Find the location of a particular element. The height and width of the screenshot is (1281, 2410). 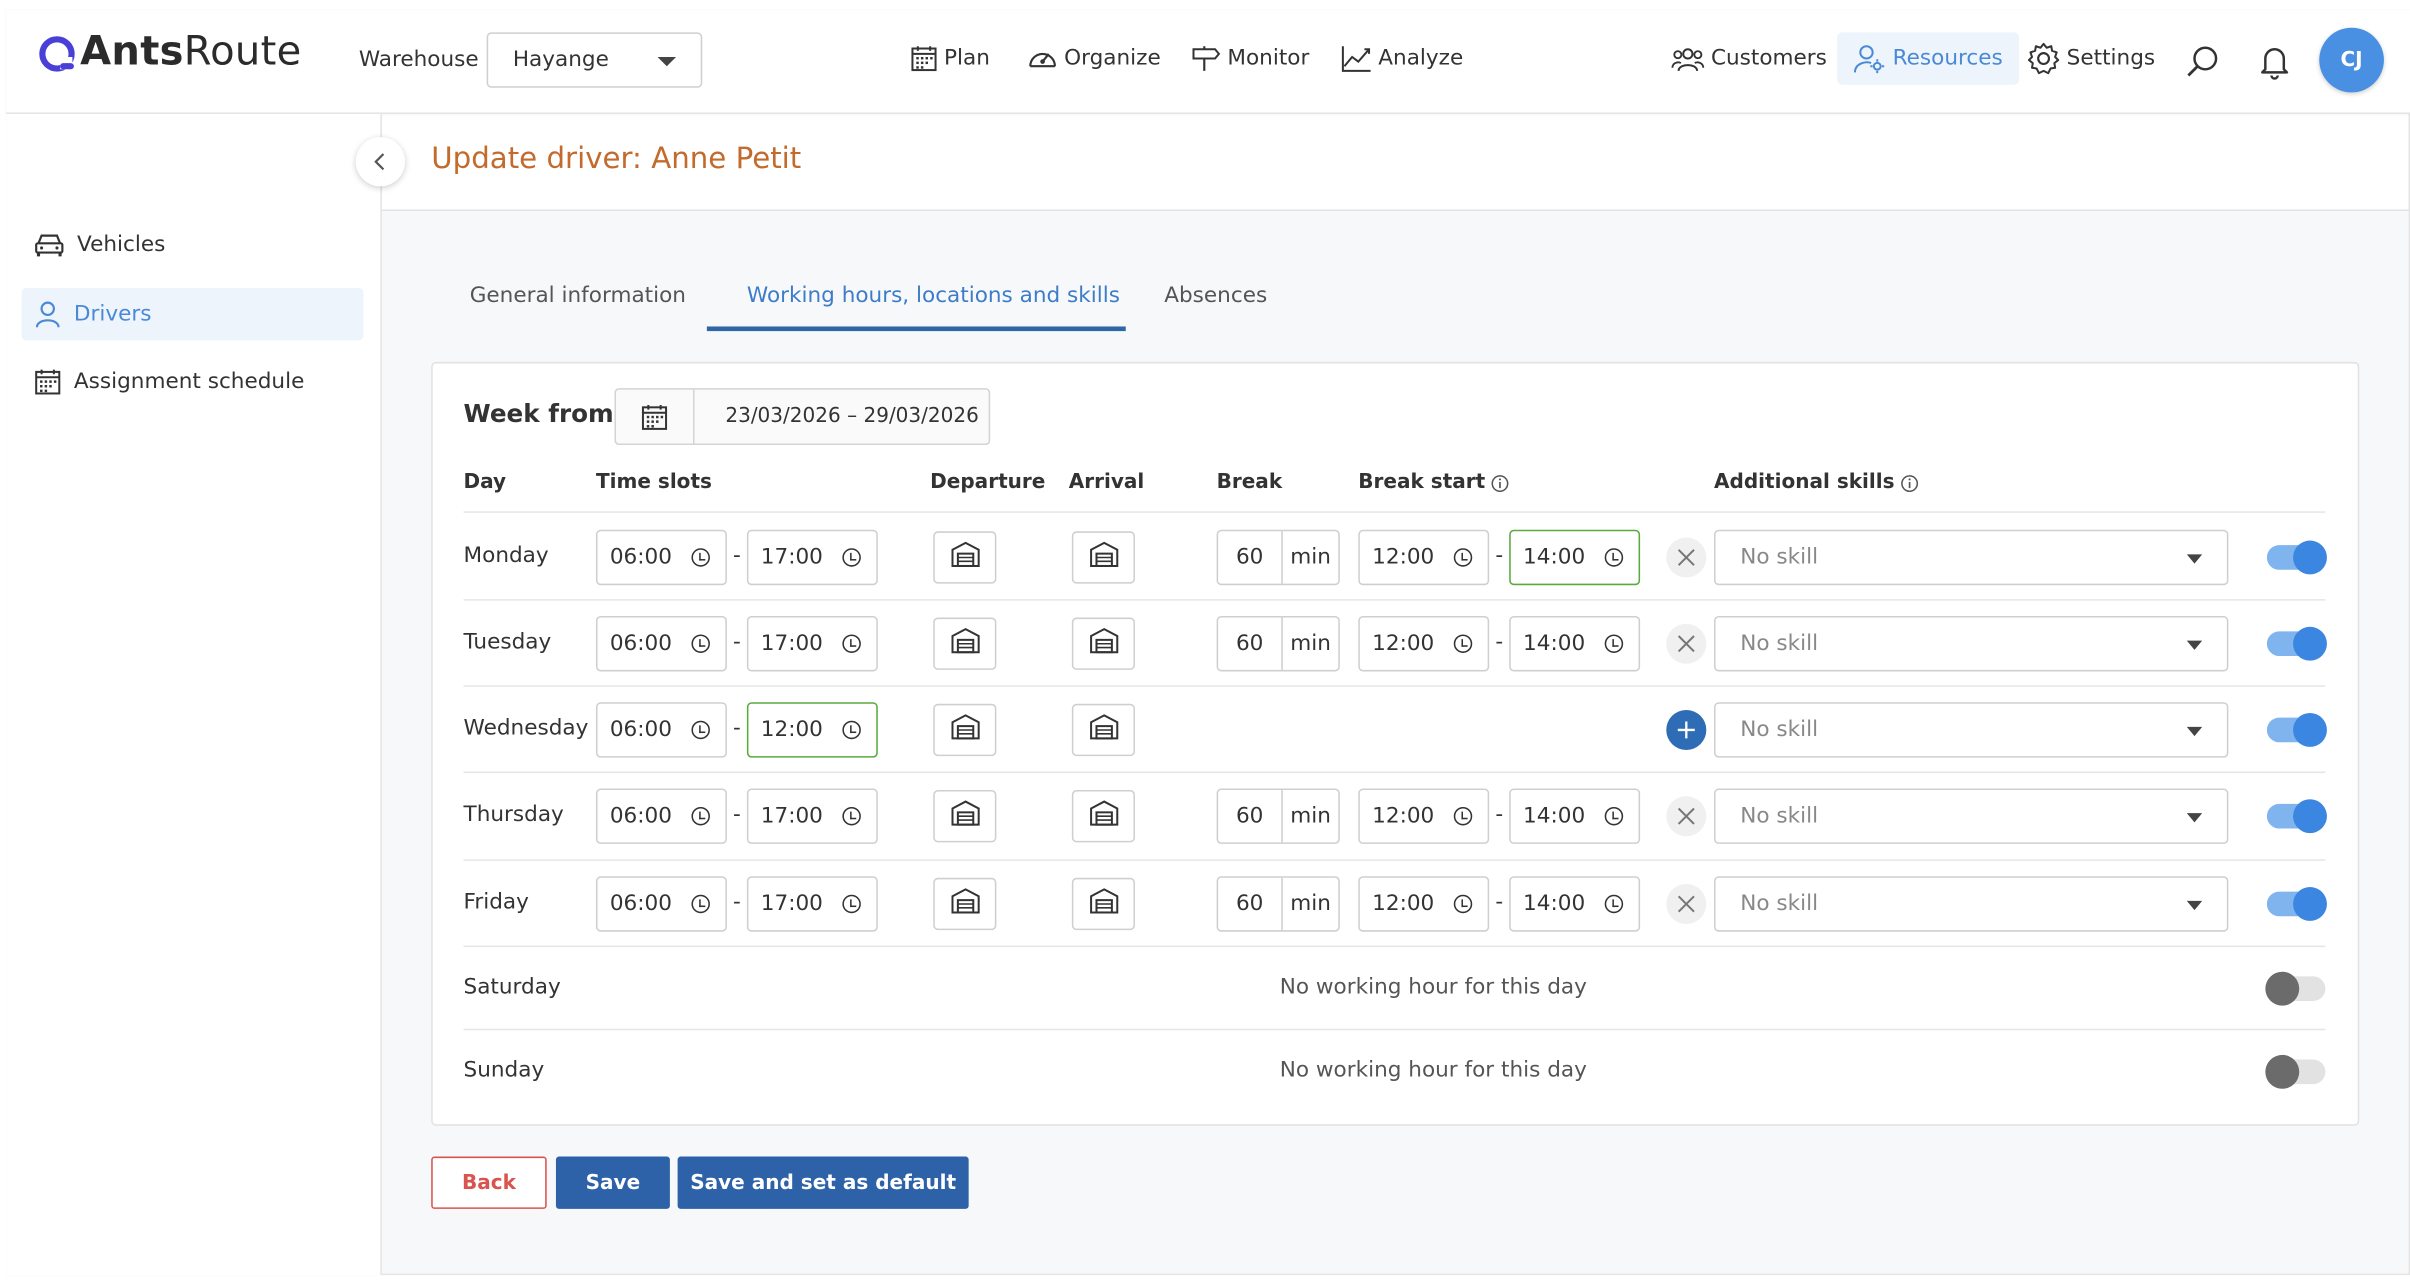

brand-name-bold: Ants is located at coordinates (132, 52).